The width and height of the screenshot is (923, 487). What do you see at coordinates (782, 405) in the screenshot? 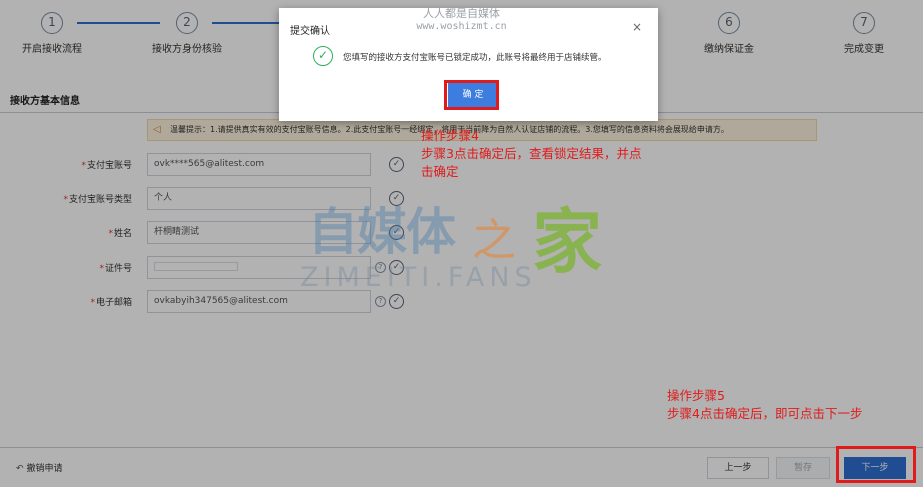
I see `annotation-step5: 操作步骤5 步骤4点击确定后，即可点击下一步` at bounding box center [782, 405].